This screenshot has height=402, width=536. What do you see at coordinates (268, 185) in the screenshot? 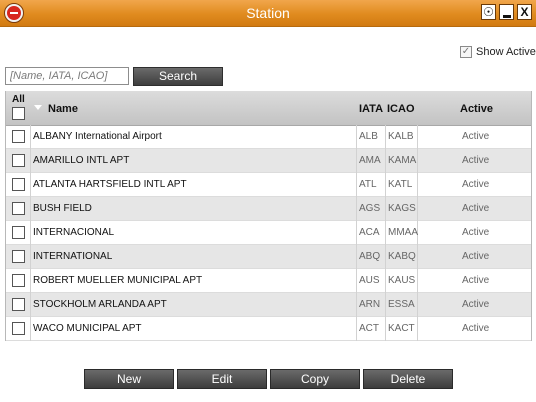
I see `table-row: ATLANTA HARTSFIELD INTL APT ATL KATL Active` at bounding box center [268, 185].